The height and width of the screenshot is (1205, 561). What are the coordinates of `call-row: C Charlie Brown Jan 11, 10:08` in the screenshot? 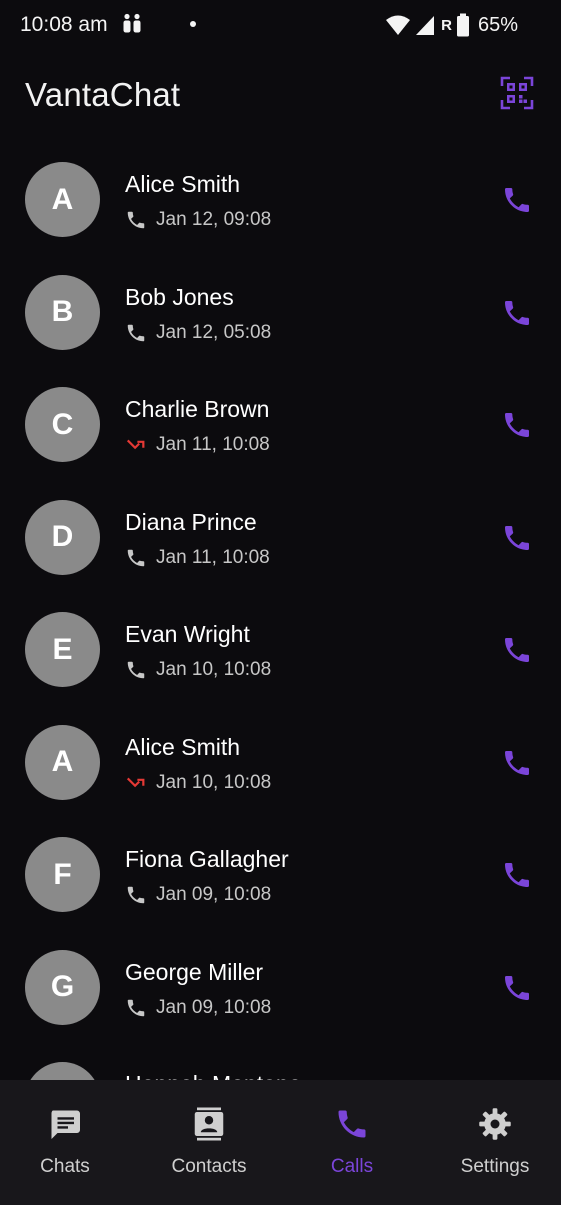 It's located at (280, 426).